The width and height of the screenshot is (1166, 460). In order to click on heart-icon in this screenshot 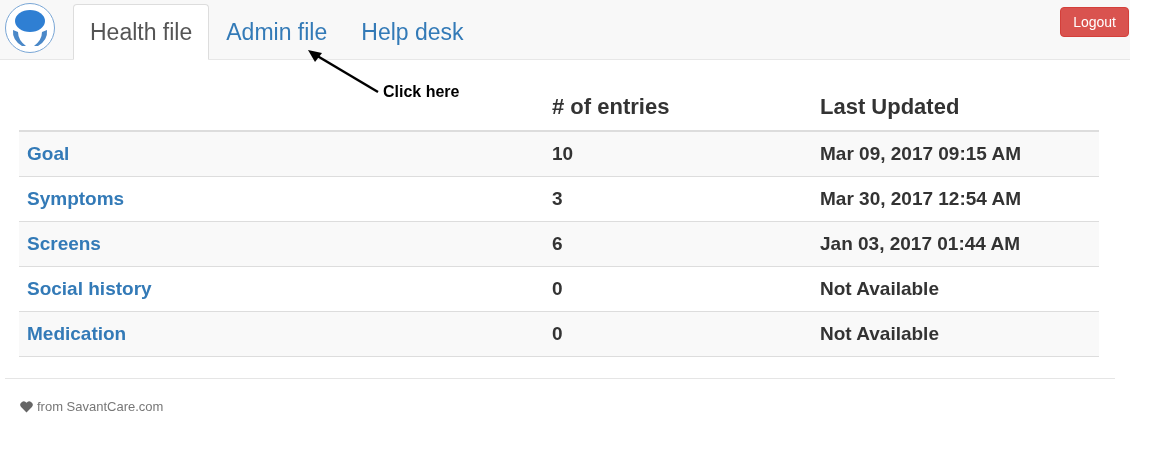, I will do `click(26, 406)`.